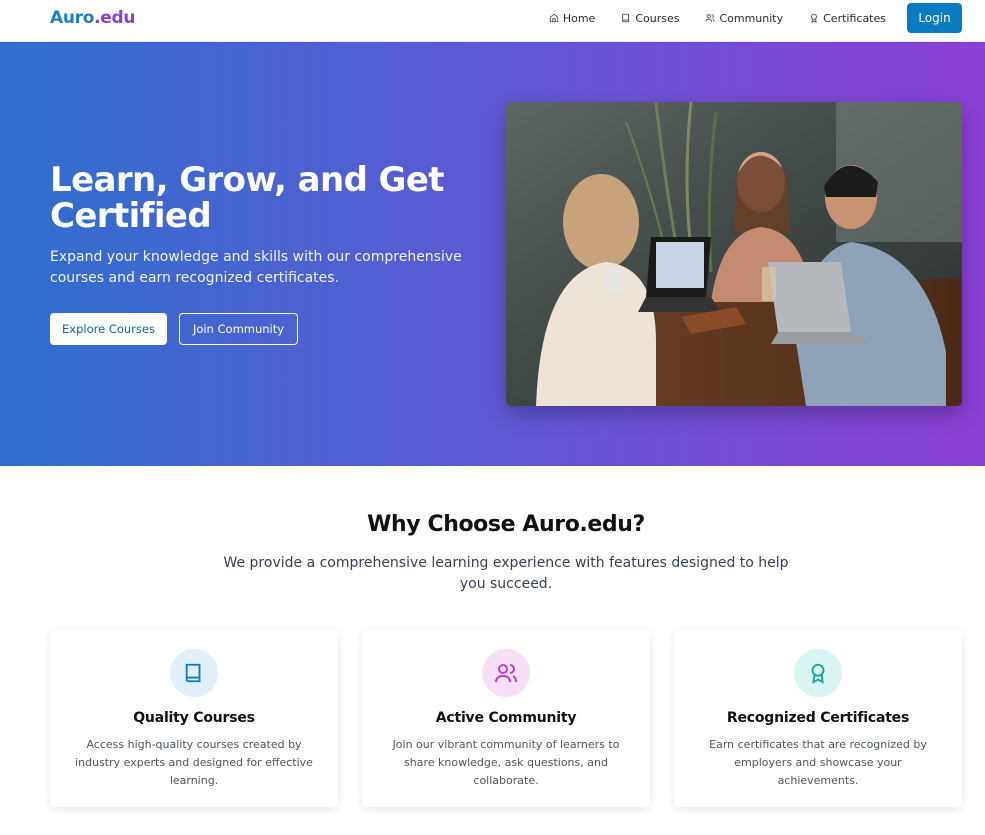 The image size is (985, 835). I want to click on nav-item-label: Community, so click(751, 18).